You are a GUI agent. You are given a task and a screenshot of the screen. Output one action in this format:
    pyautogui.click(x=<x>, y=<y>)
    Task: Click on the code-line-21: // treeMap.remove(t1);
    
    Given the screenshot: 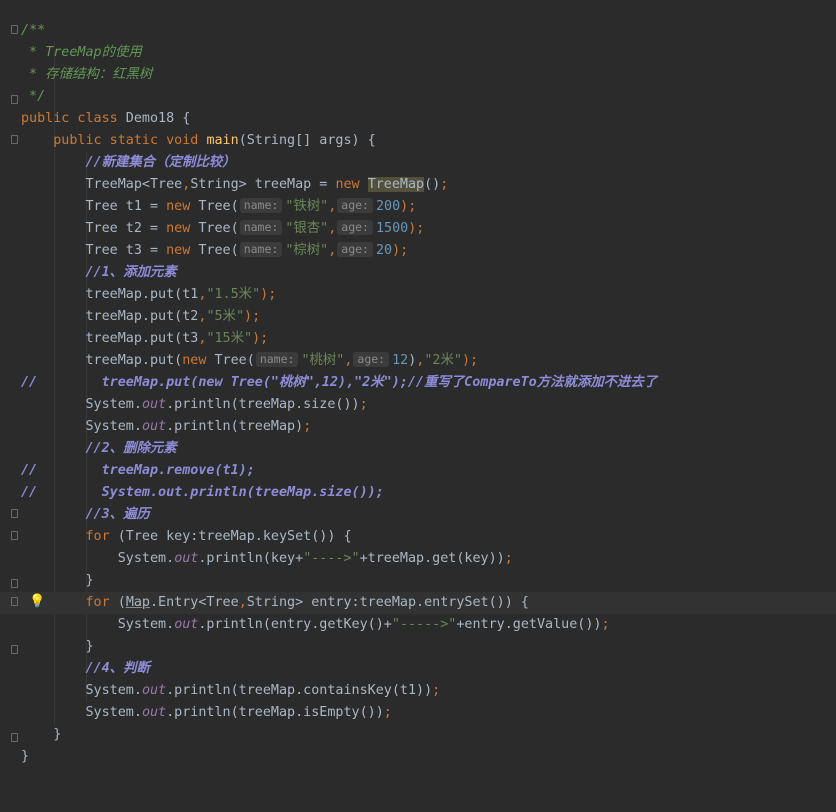 What is the action you would take?
    pyautogui.click(x=418, y=471)
    